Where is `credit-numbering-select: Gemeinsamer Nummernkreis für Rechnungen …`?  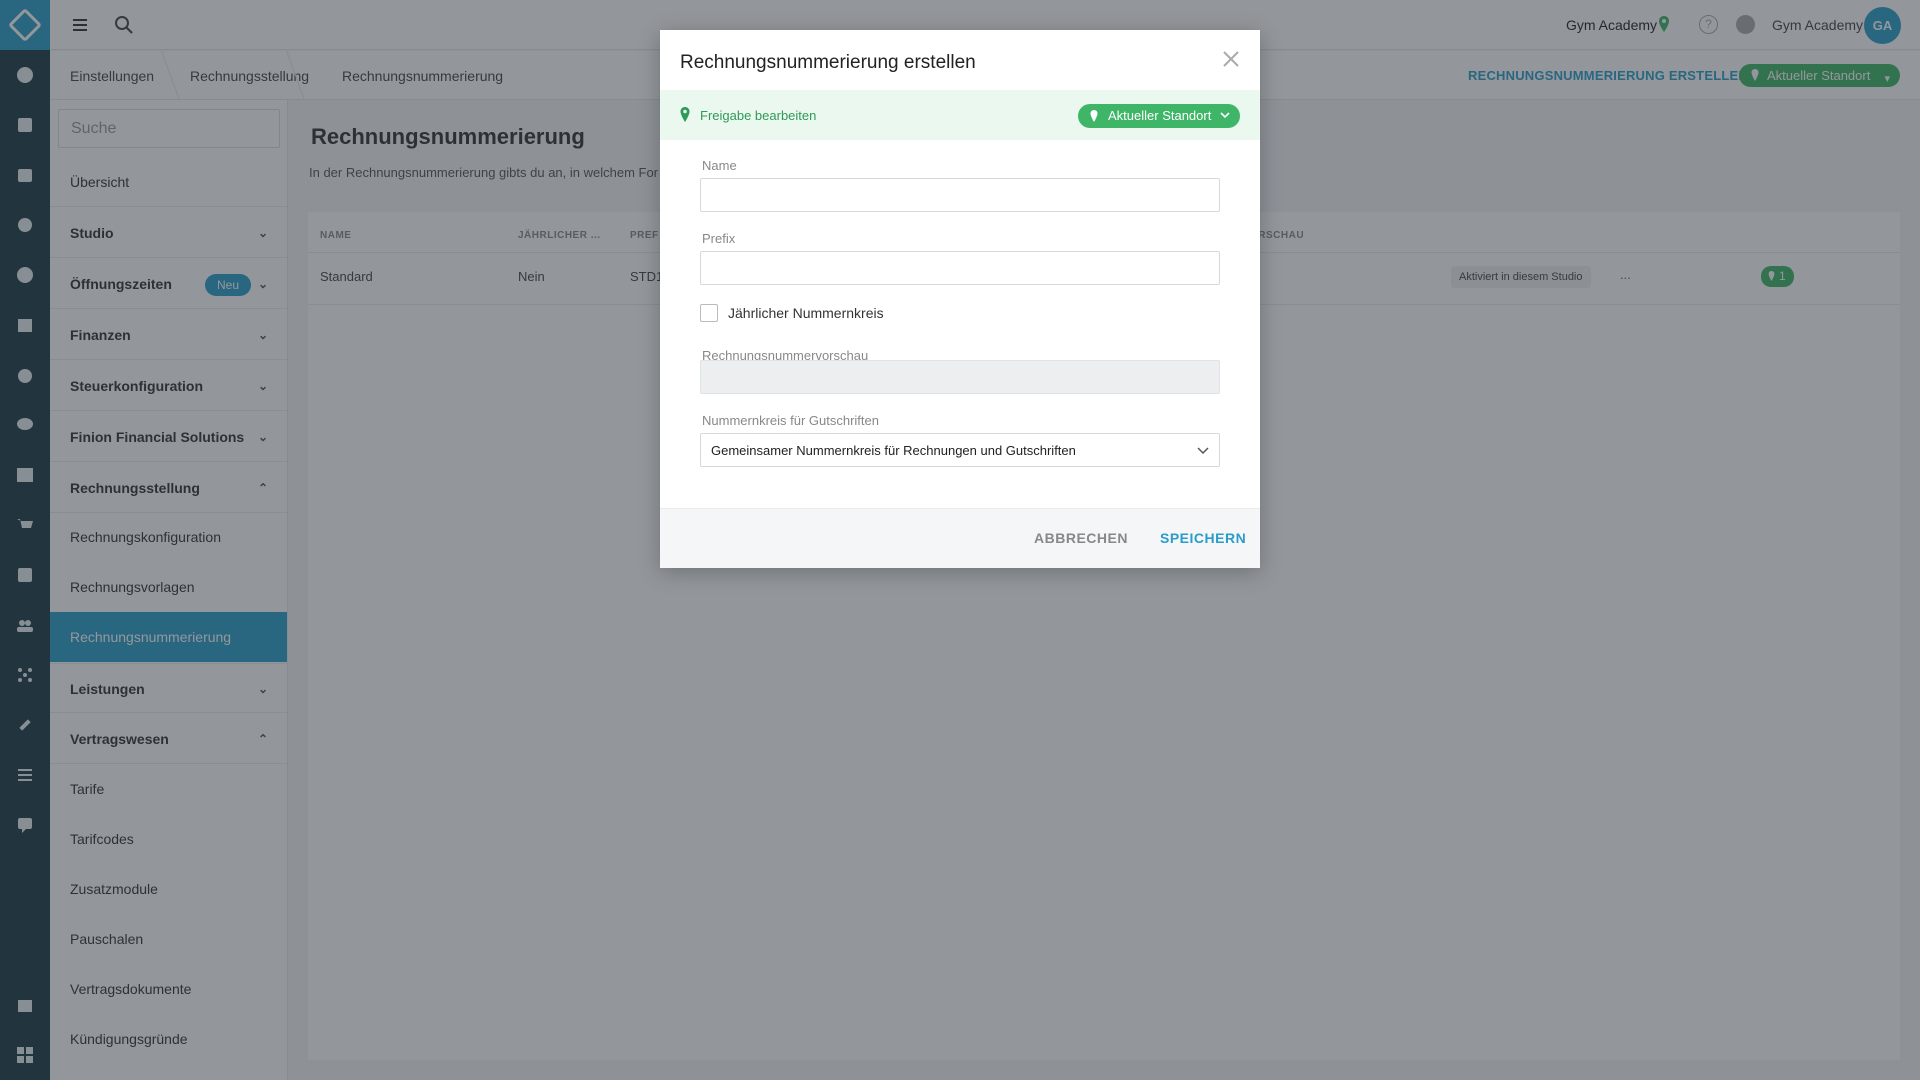
credit-numbering-select: Gemeinsamer Nummernkreis für Rechnungen … is located at coordinates (960, 450).